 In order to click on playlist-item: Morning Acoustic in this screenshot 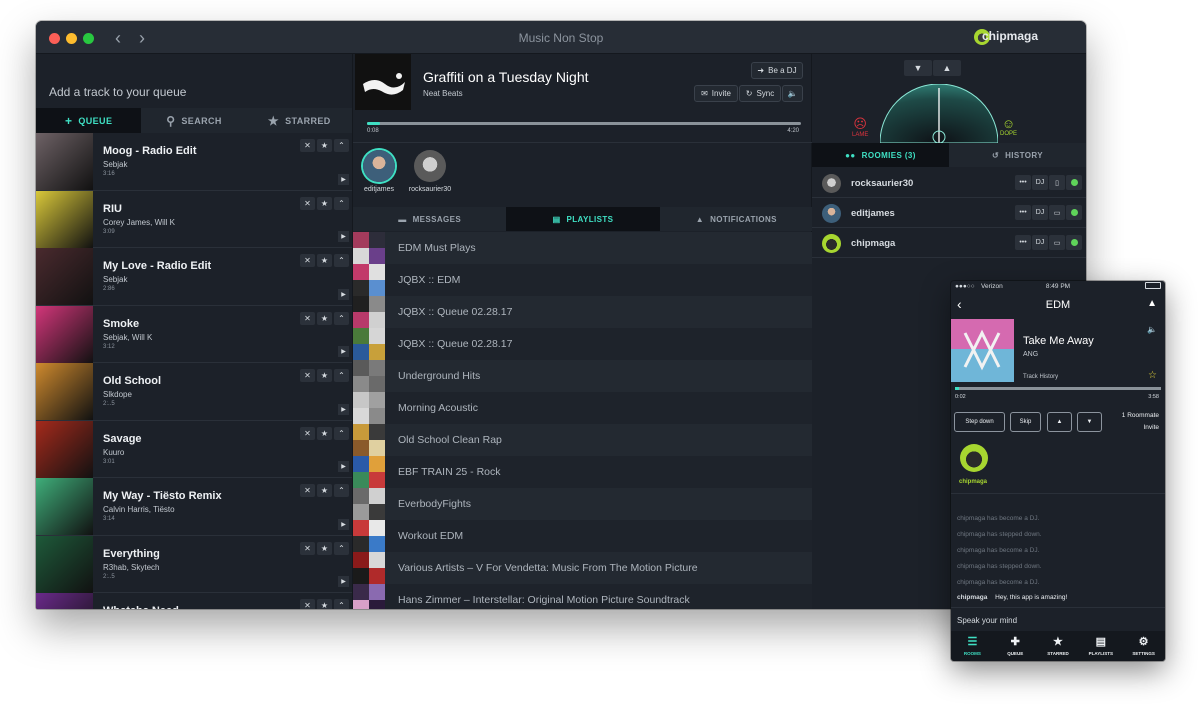, I will do `click(583, 408)`.